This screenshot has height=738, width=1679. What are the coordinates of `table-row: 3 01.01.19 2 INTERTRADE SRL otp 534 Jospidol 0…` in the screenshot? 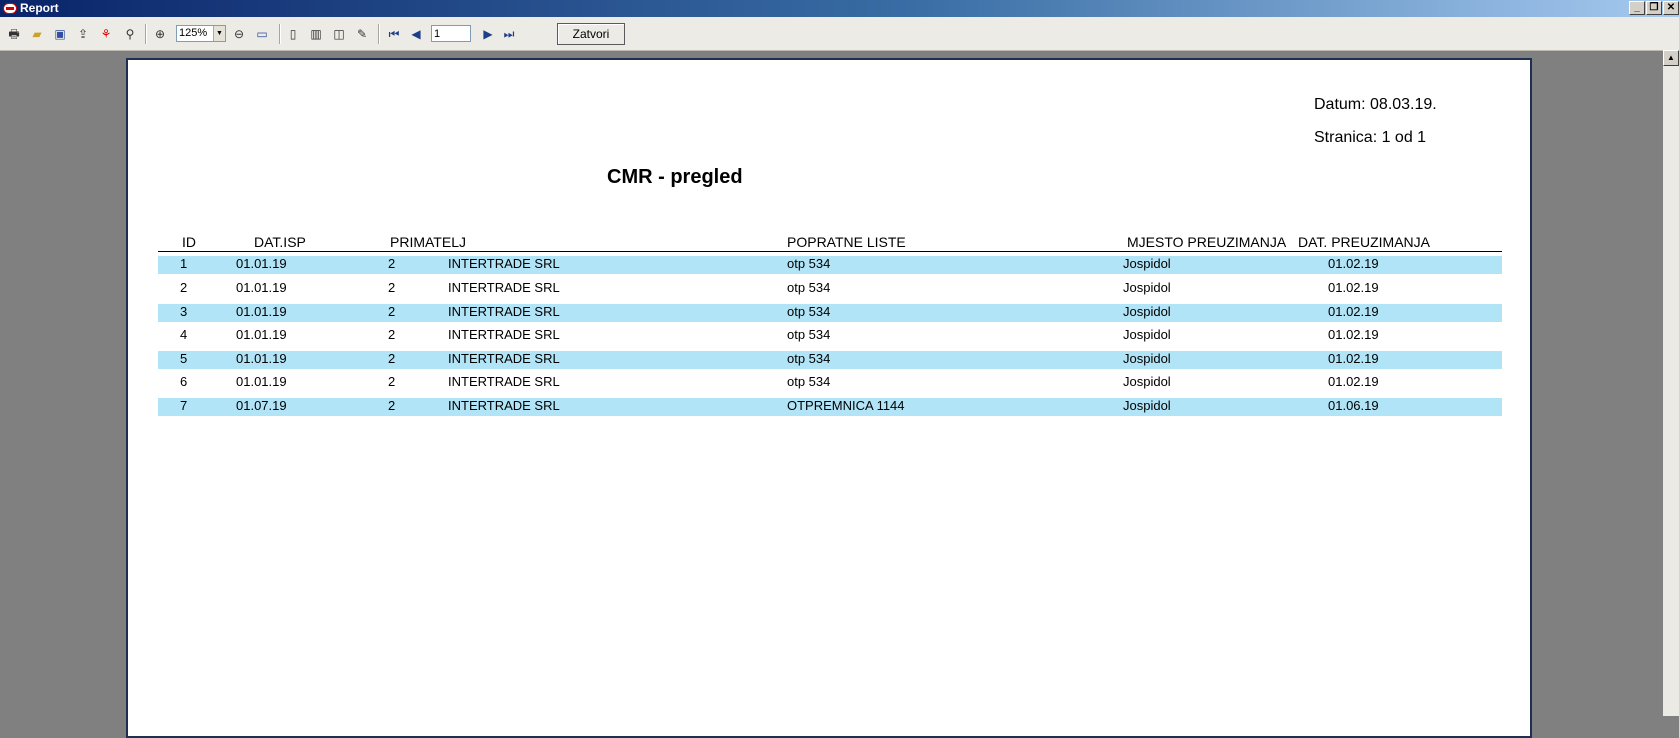 It's located at (830, 313).